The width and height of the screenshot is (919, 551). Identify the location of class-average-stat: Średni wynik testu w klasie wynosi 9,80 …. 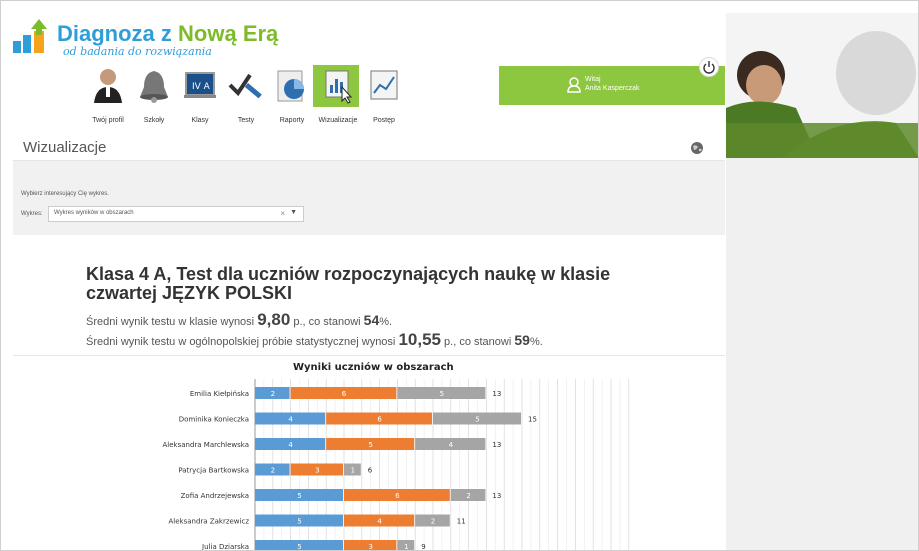
(239, 319).